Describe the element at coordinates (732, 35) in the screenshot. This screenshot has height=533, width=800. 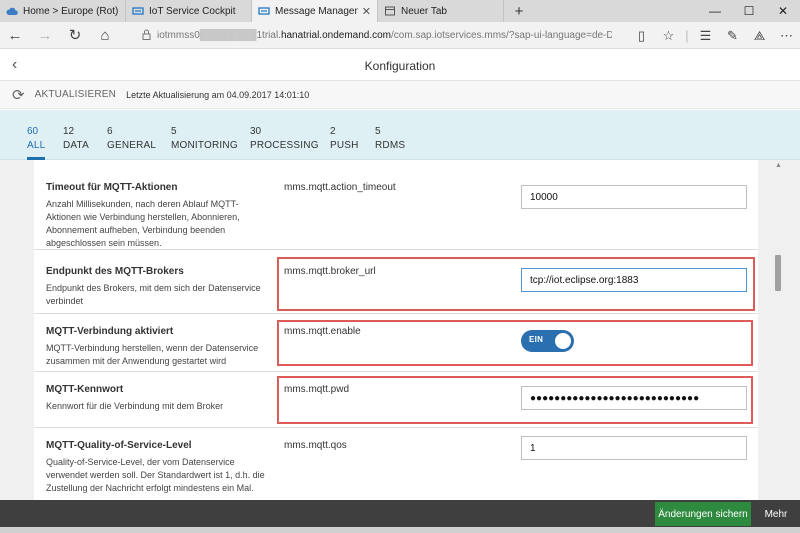
I see `web-note-icon: ✎` at that location.